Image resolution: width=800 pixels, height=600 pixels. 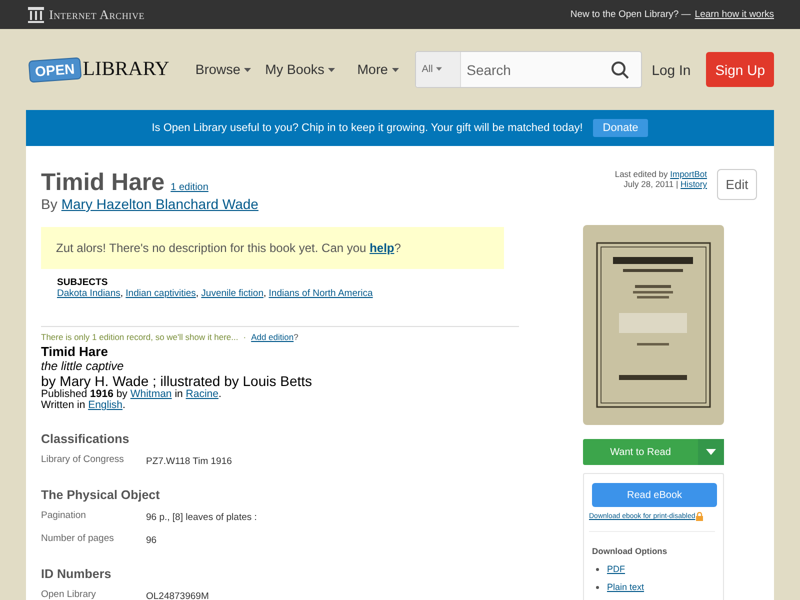 I want to click on section-heading: ID Numbers, so click(x=76, y=574).